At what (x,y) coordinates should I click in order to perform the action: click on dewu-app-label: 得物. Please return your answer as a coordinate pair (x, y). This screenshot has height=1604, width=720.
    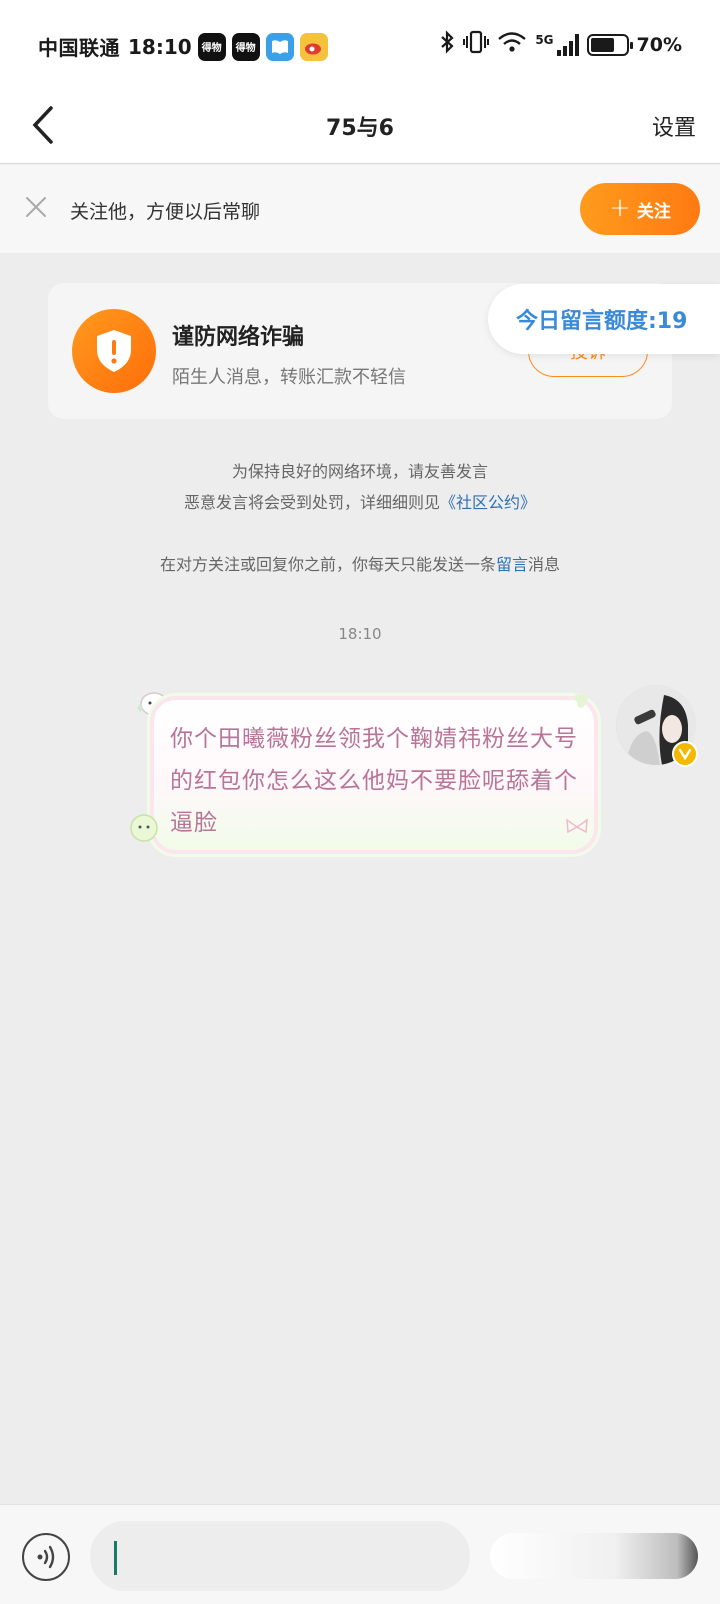
    Looking at the image, I should click on (211, 48).